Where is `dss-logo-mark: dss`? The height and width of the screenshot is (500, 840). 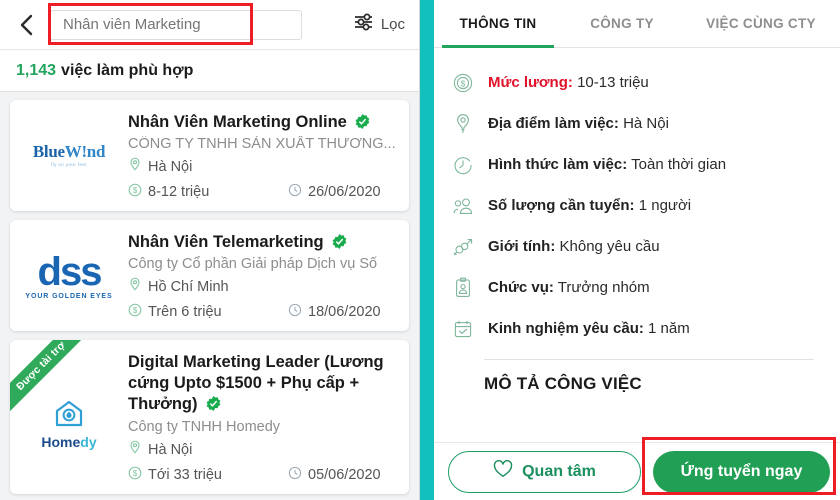
dss-logo-mark: dss is located at coordinates (70, 271).